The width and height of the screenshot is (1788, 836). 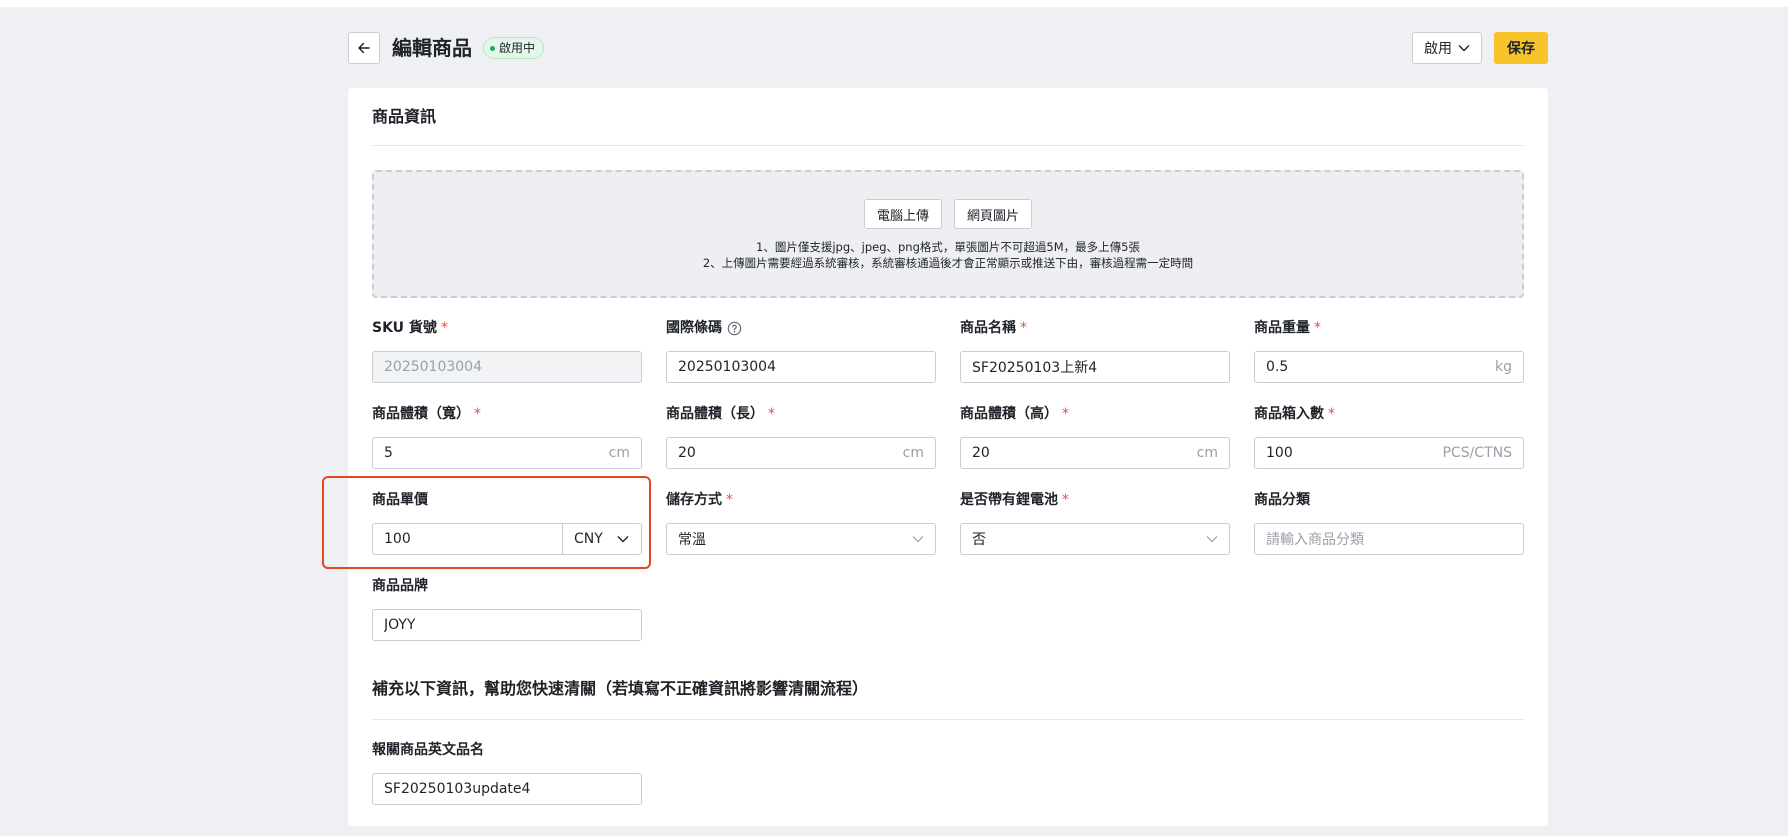 I want to click on price-input: 100, so click(x=468, y=539).